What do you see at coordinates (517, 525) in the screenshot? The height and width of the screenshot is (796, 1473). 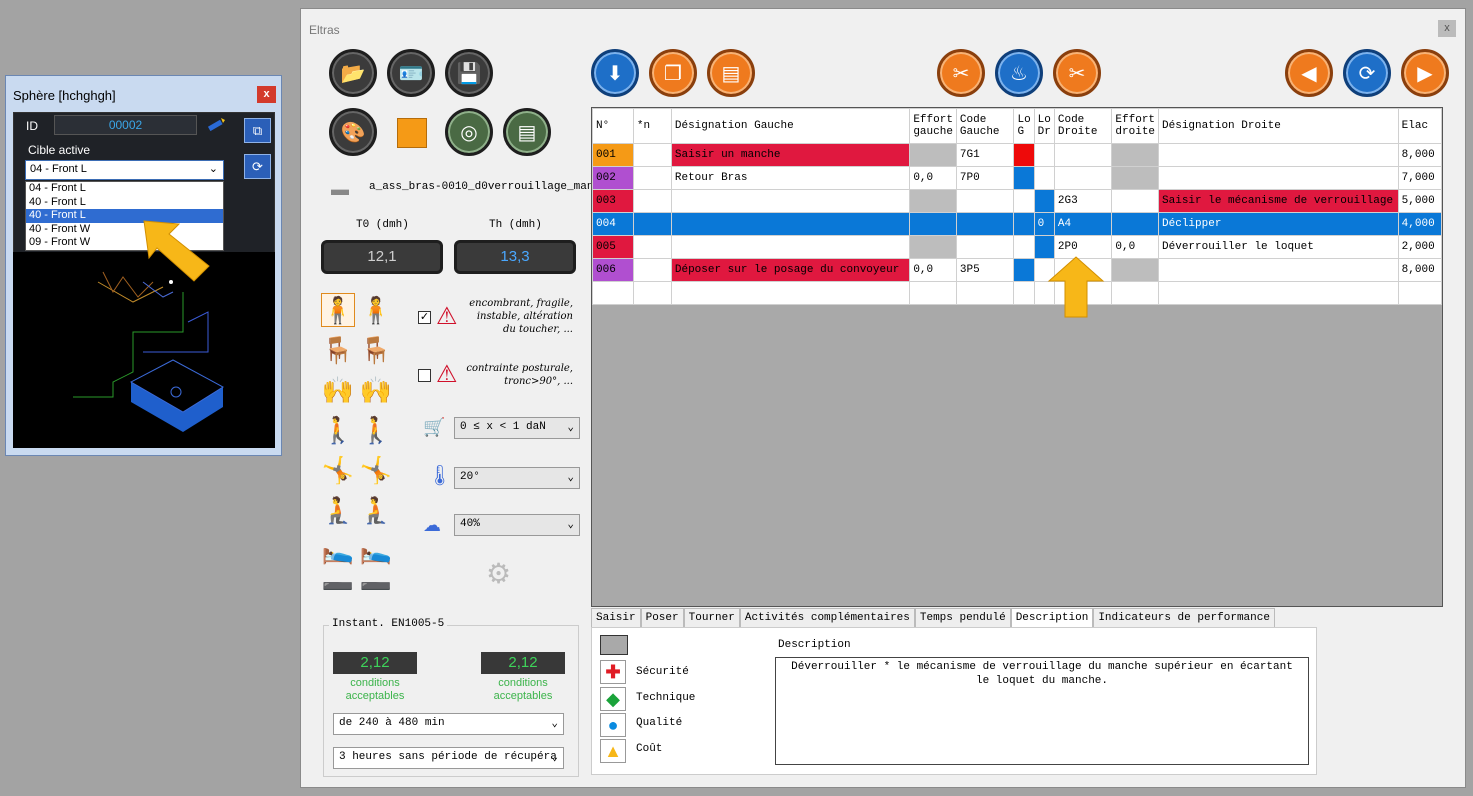 I see `humidity-select: 40% ⌄` at bounding box center [517, 525].